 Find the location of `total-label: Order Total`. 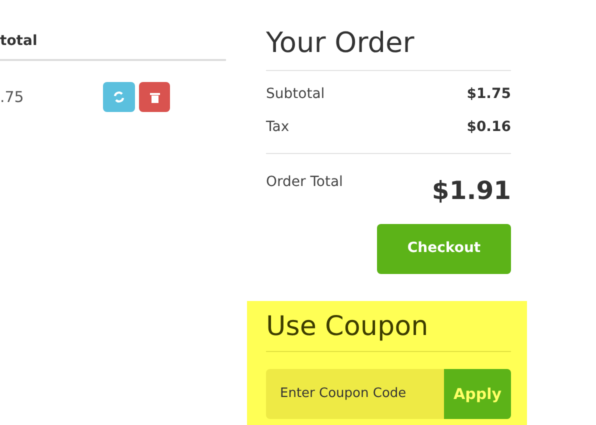

total-label: Order Total is located at coordinates (304, 182).